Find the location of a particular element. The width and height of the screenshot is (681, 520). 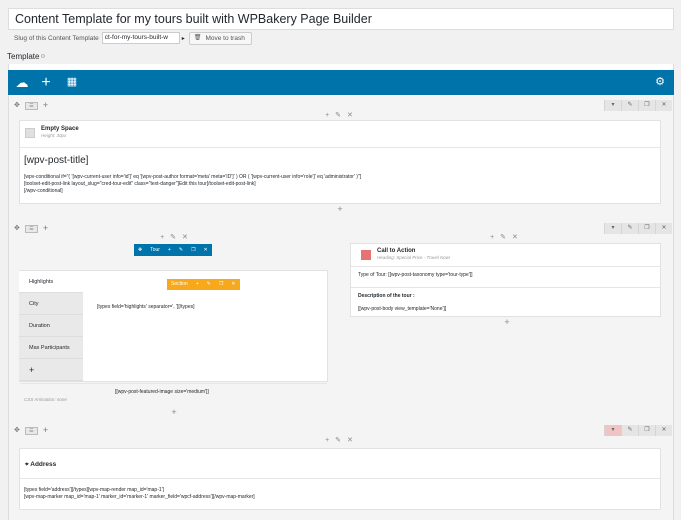

map-pin-icon: ⌖ is located at coordinates (27, 464).